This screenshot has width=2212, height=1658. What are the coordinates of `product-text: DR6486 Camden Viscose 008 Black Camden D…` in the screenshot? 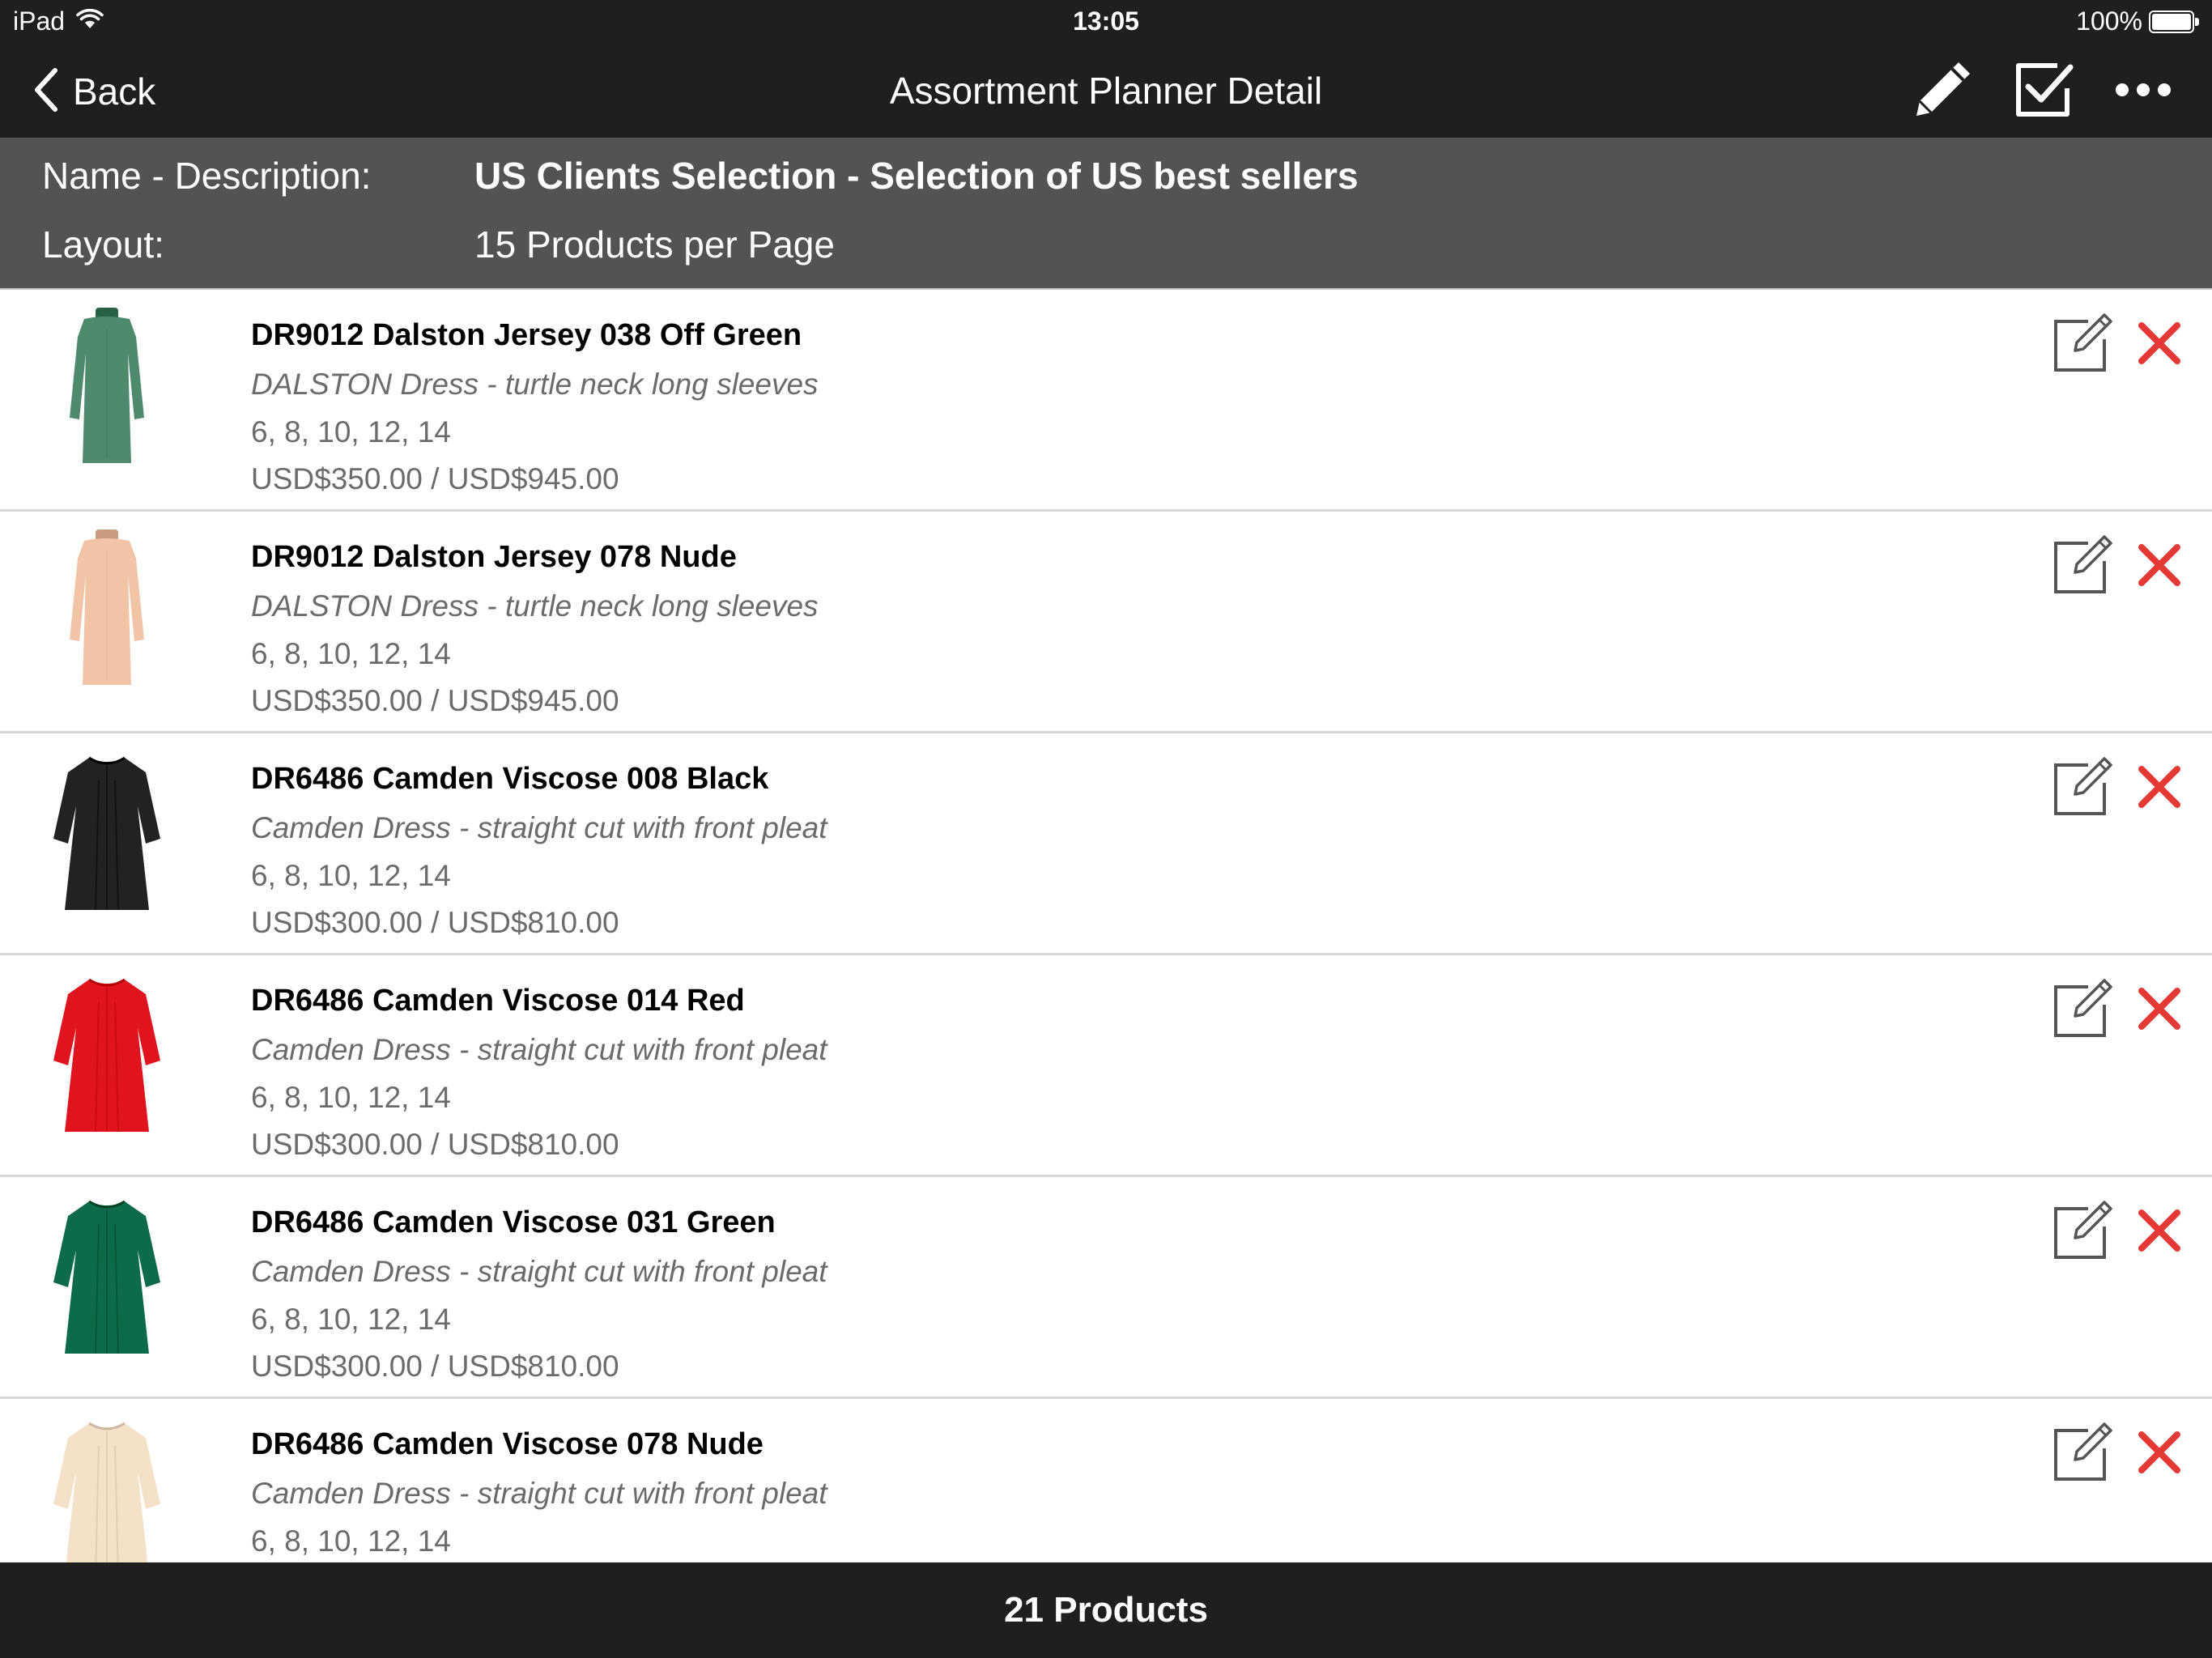 It's located at (539, 853).